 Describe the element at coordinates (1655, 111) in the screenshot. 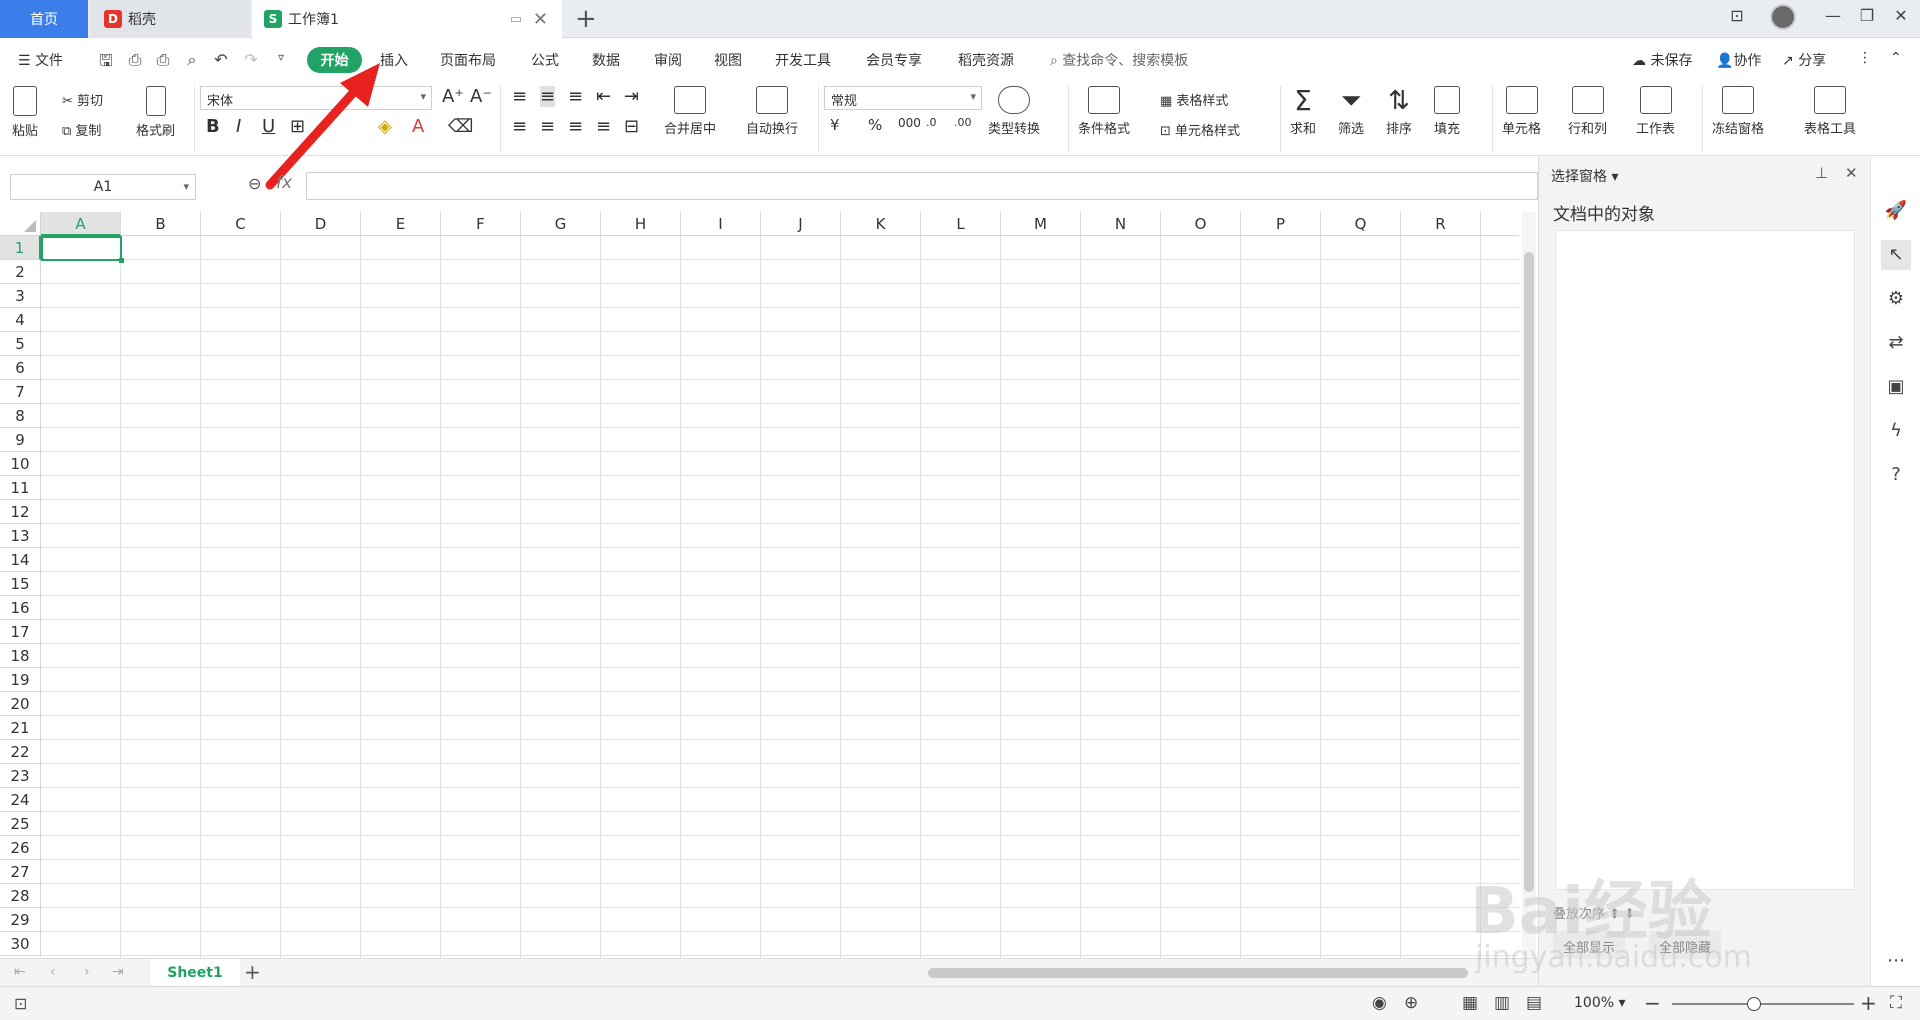

I see `worksheet-button: 工作表` at that location.